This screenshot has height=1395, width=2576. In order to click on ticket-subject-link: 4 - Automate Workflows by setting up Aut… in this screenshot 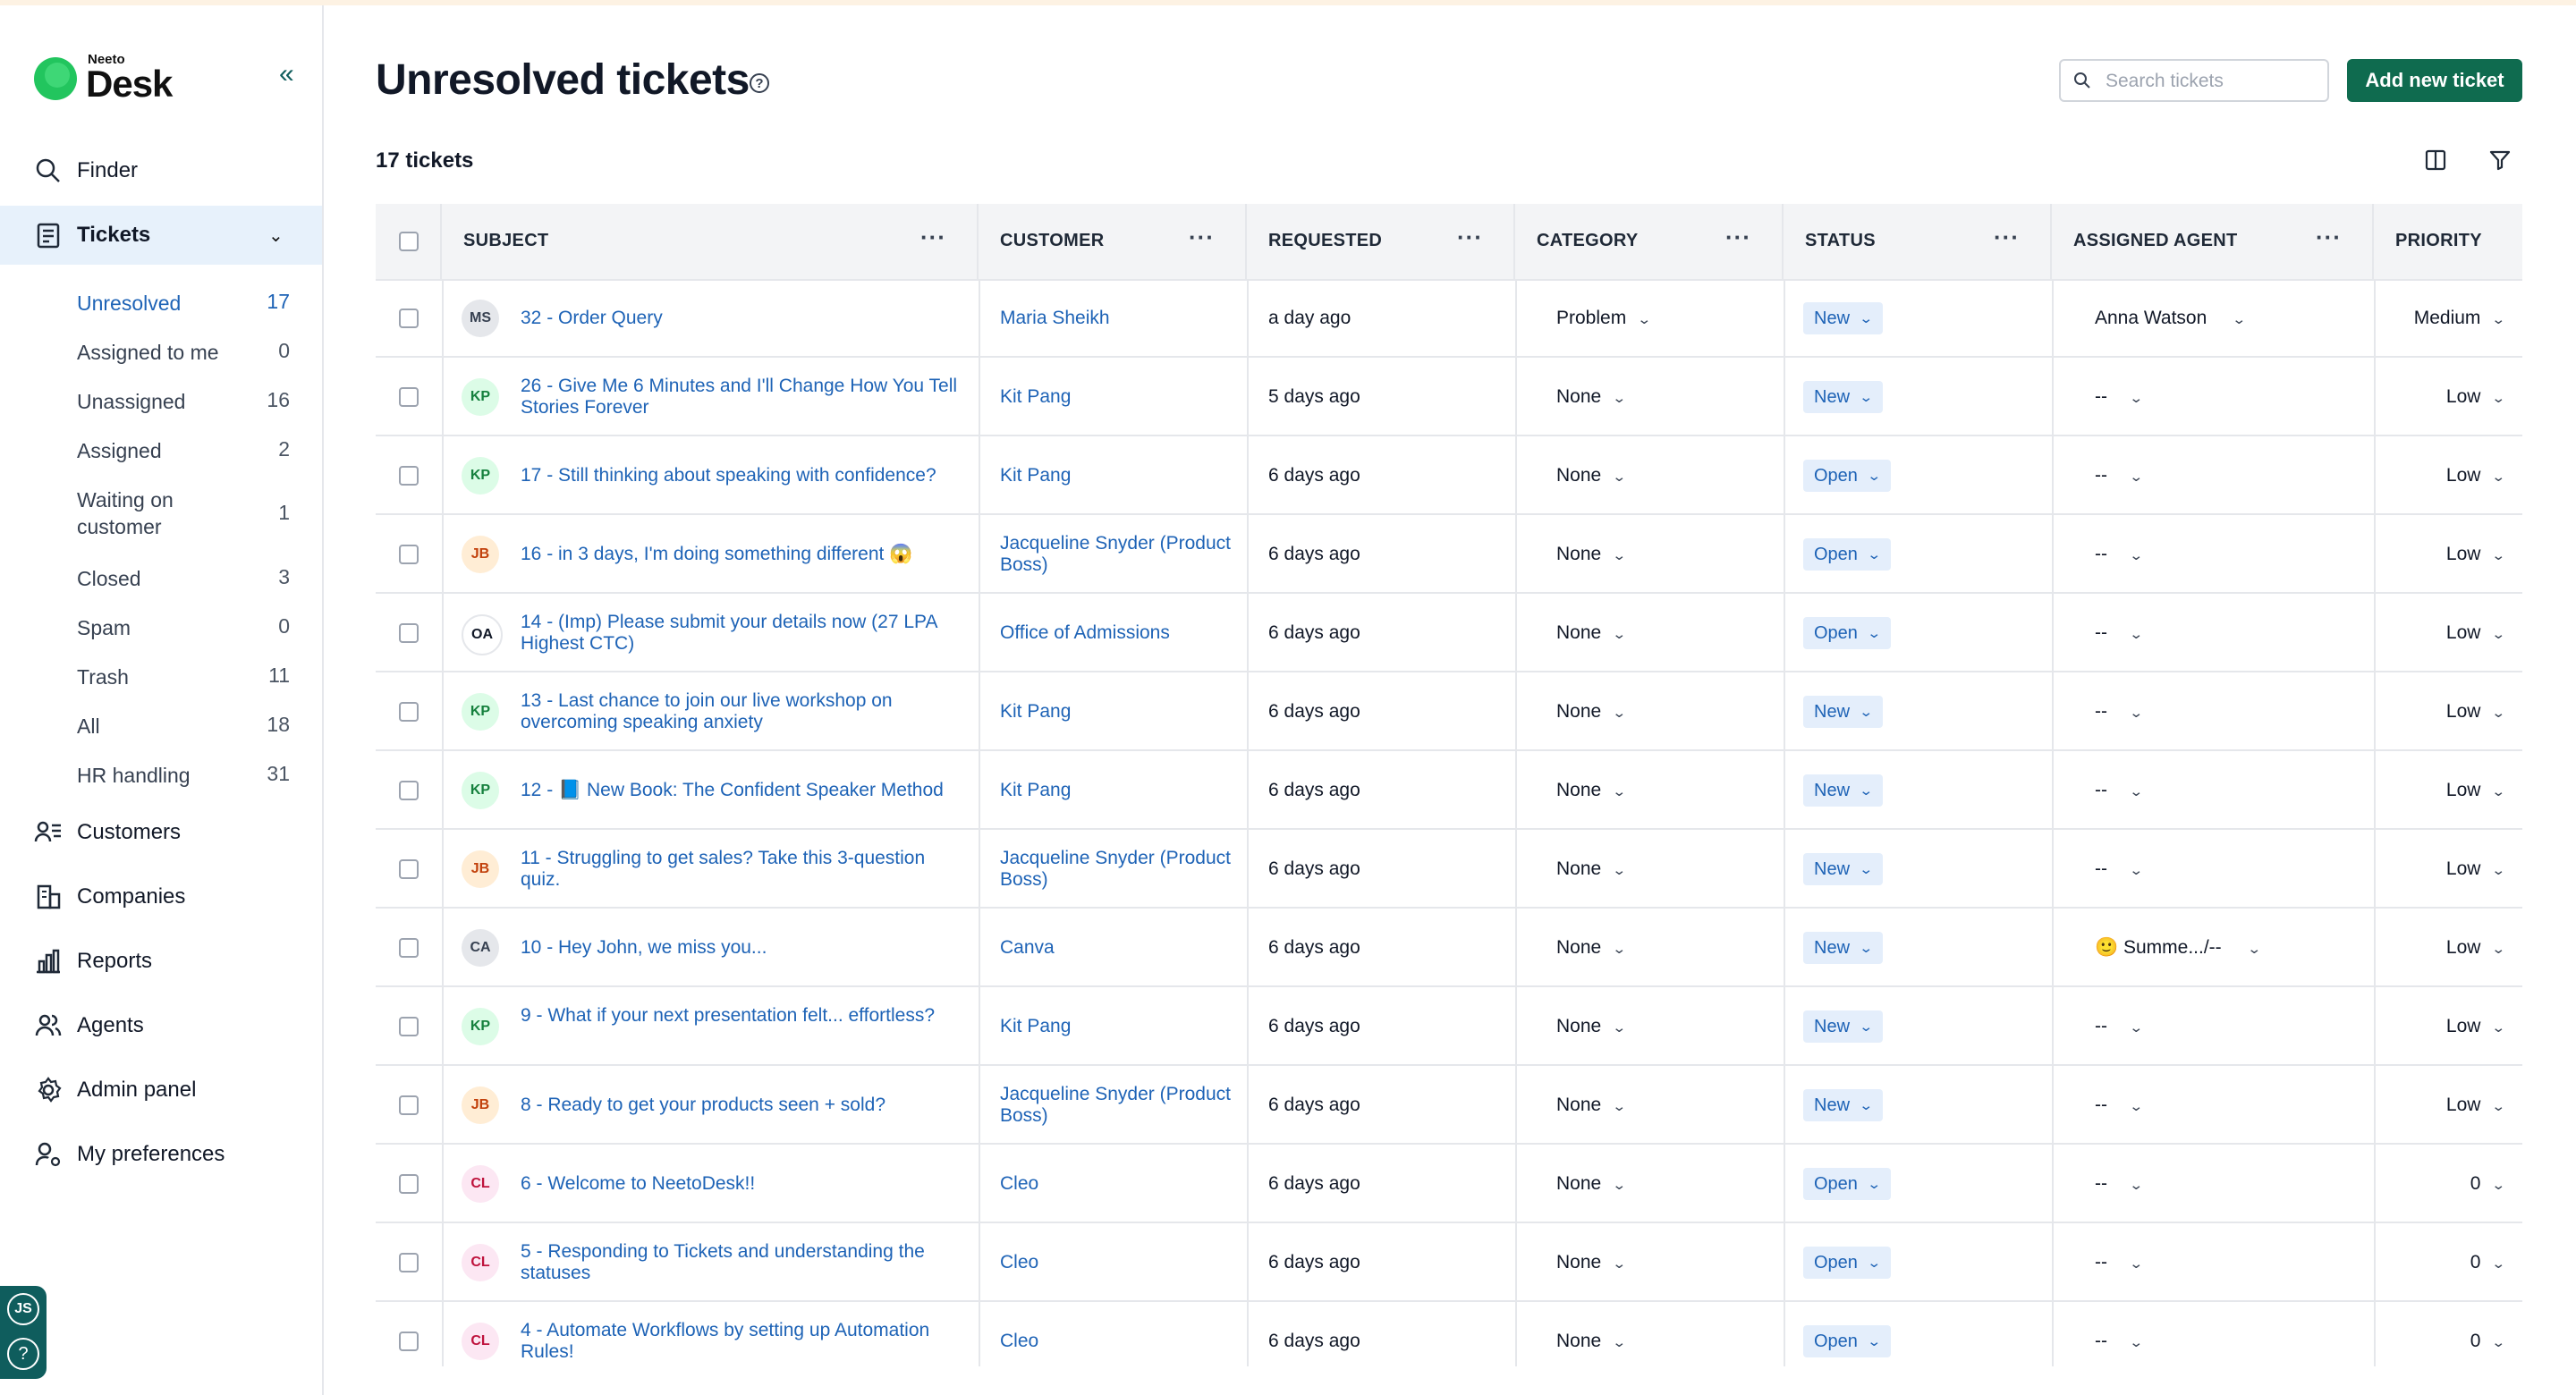, I will do `click(740, 1341)`.